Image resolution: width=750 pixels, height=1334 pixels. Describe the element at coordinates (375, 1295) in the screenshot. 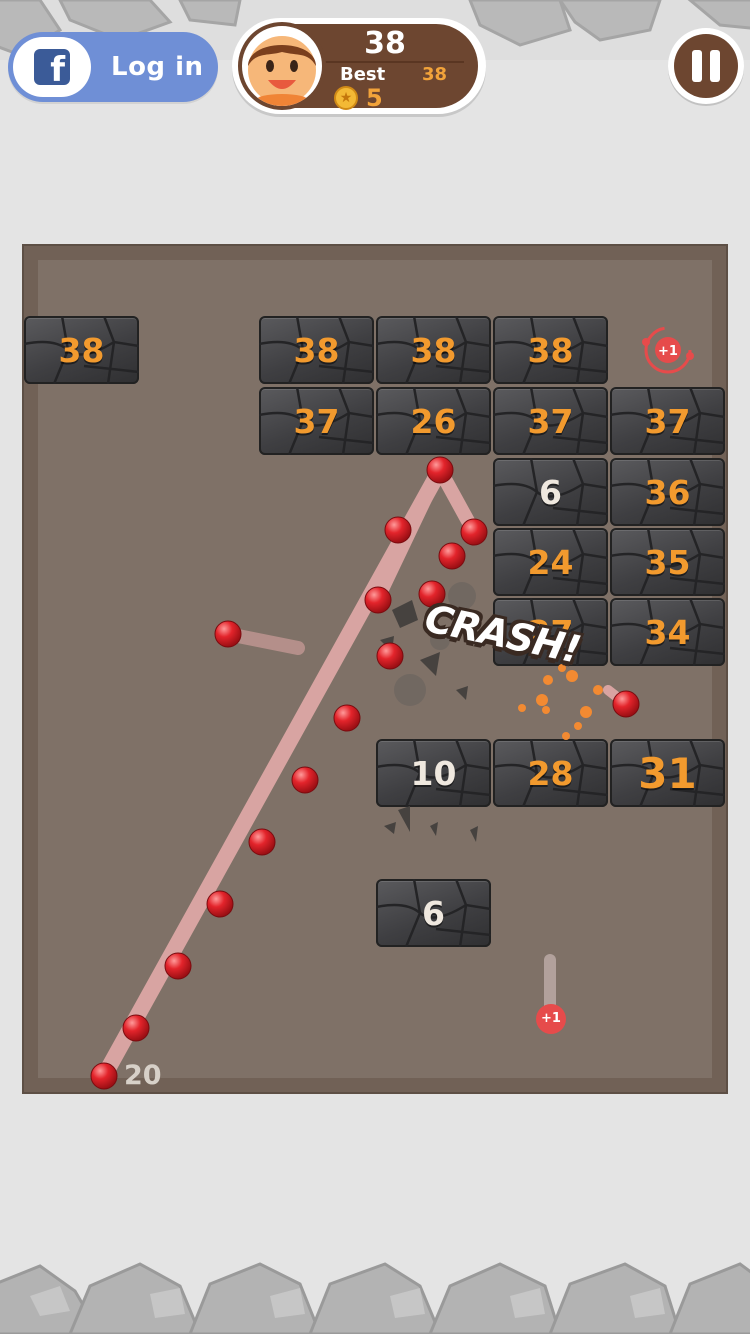

I see `bottom-rock-border` at that location.